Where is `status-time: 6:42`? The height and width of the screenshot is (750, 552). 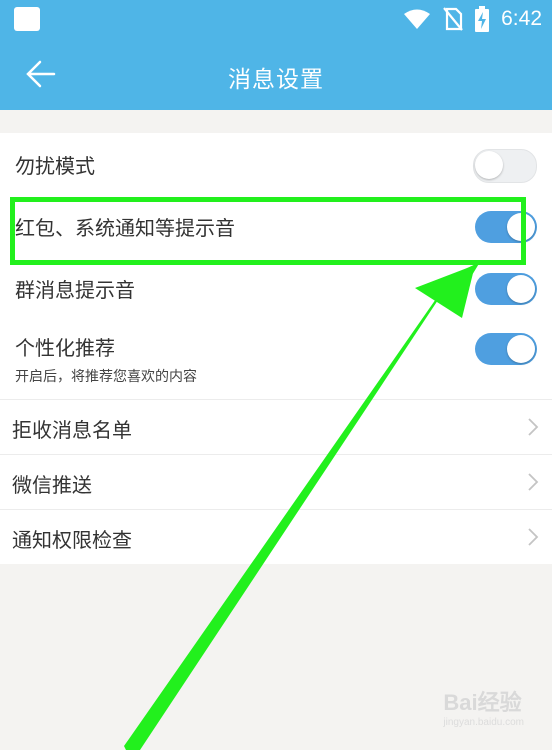
status-time: 6:42 is located at coordinates (521, 18).